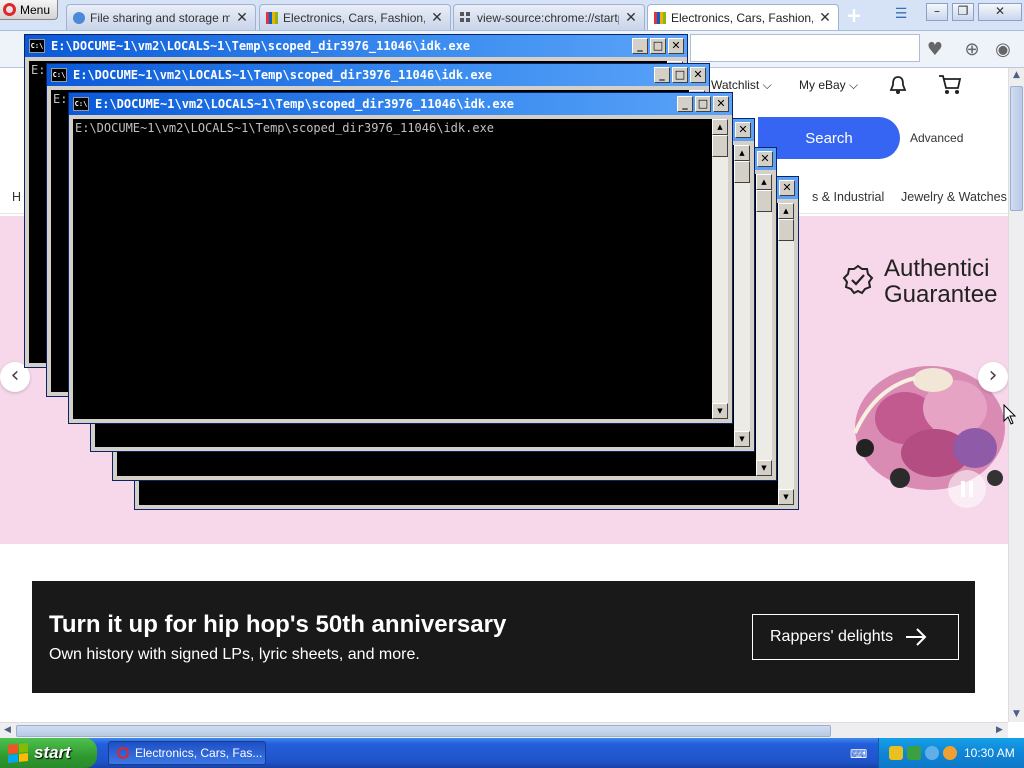  I want to click on ebay-favicon-icon, so click(272, 17).